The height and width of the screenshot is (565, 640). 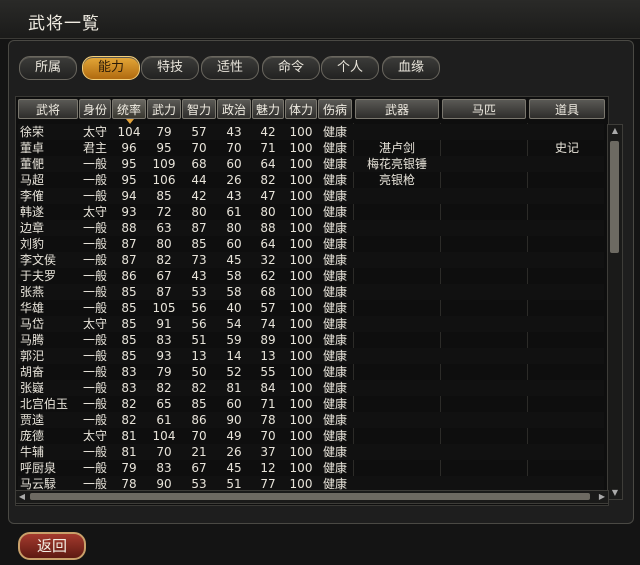 I want to click on table-row: 边章 一般 88 63 87 80 88 100 健康, so click(x=311, y=228).